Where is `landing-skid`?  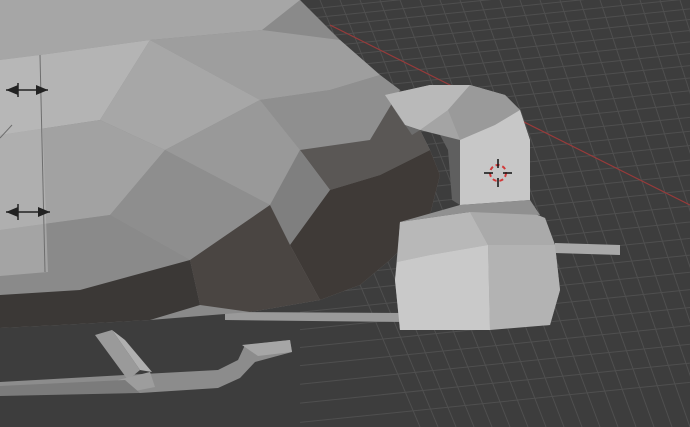
landing-skid is located at coordinates (146, 363).